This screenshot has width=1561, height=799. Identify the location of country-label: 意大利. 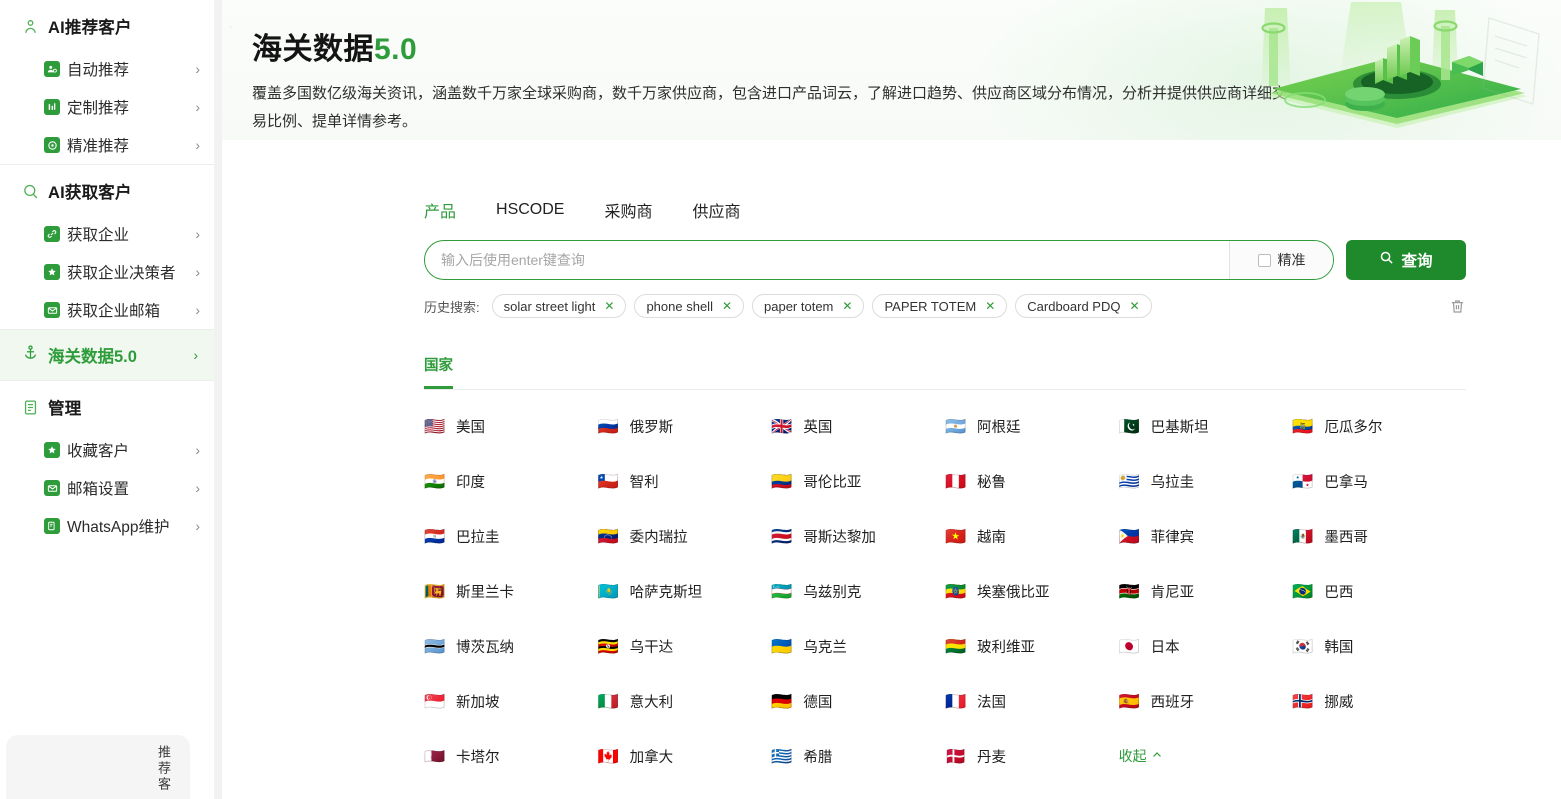
(651, 702).